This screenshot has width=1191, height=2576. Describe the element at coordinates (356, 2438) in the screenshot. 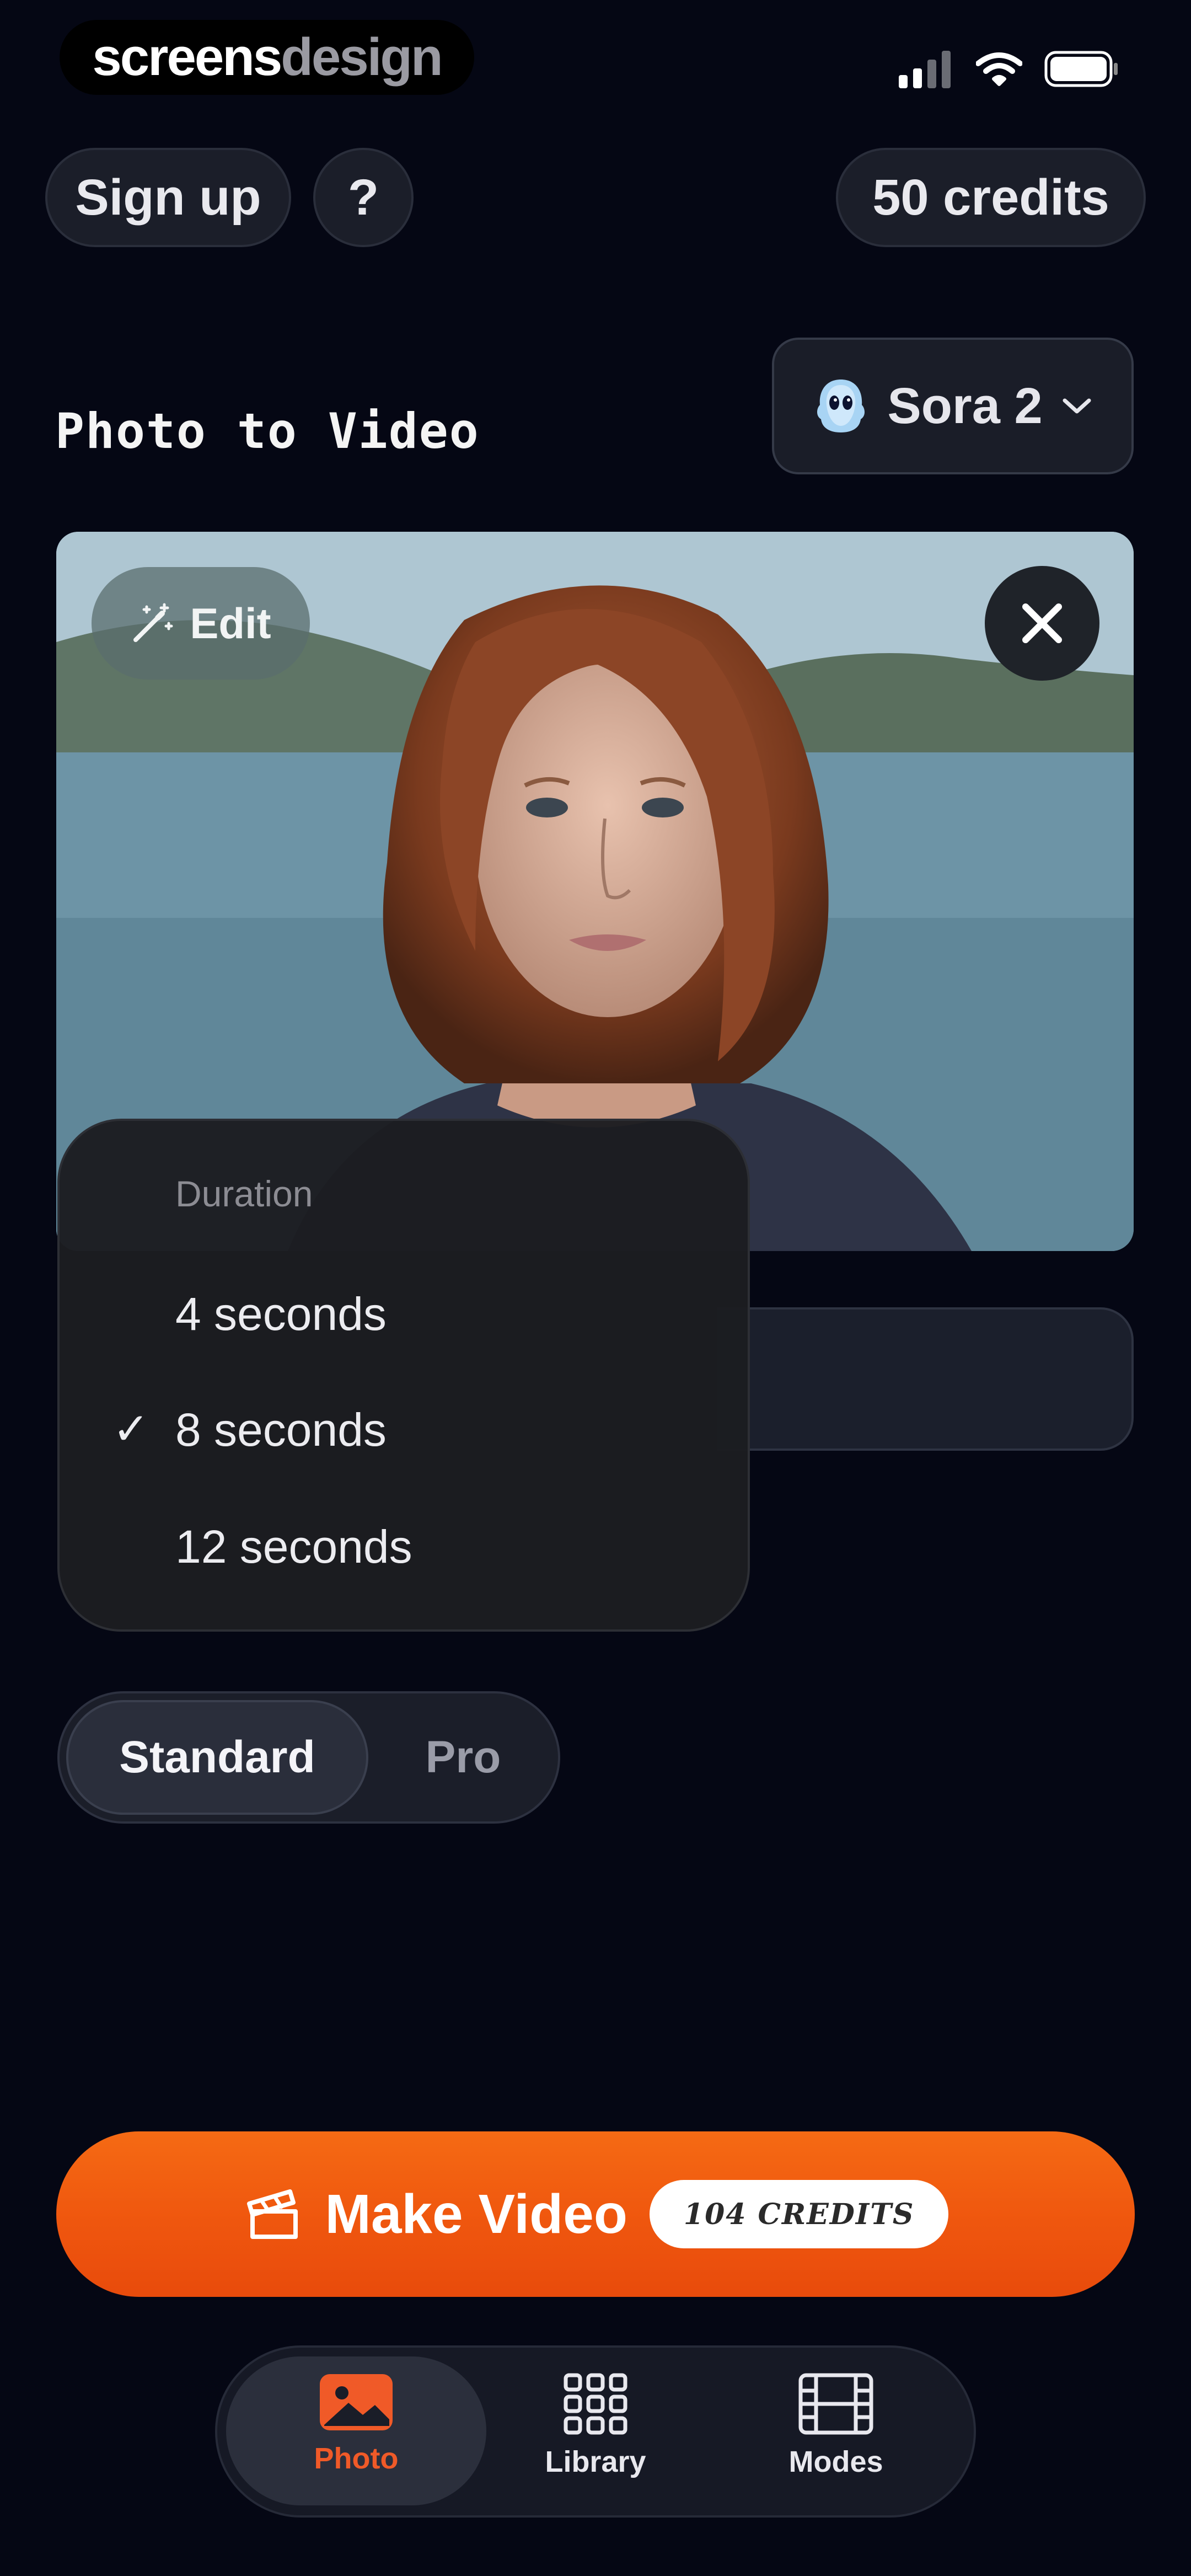

I see `tab-photo: Photo` at that location.